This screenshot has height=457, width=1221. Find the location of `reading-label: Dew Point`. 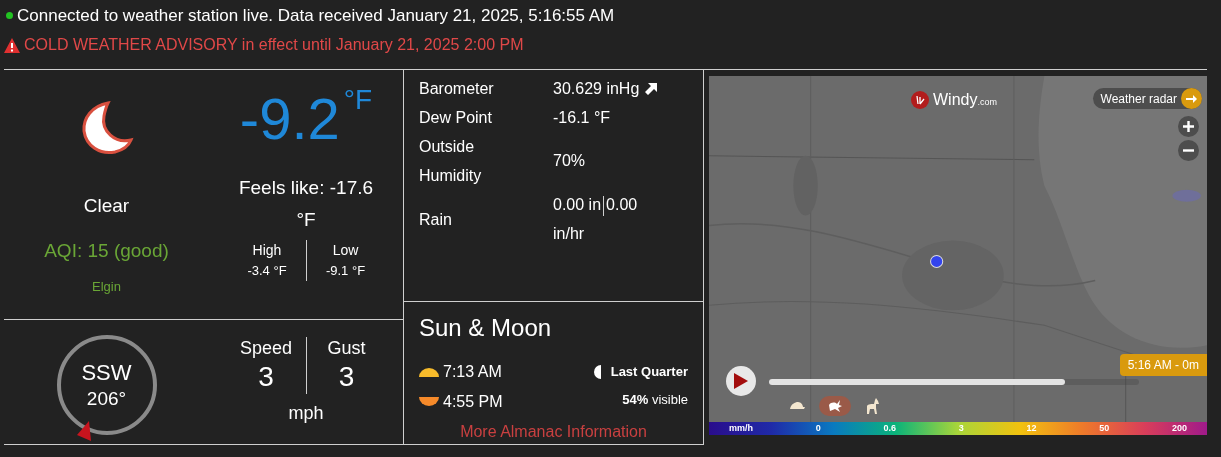

reading-label: Dew Point is located at coordinates (456, 118).